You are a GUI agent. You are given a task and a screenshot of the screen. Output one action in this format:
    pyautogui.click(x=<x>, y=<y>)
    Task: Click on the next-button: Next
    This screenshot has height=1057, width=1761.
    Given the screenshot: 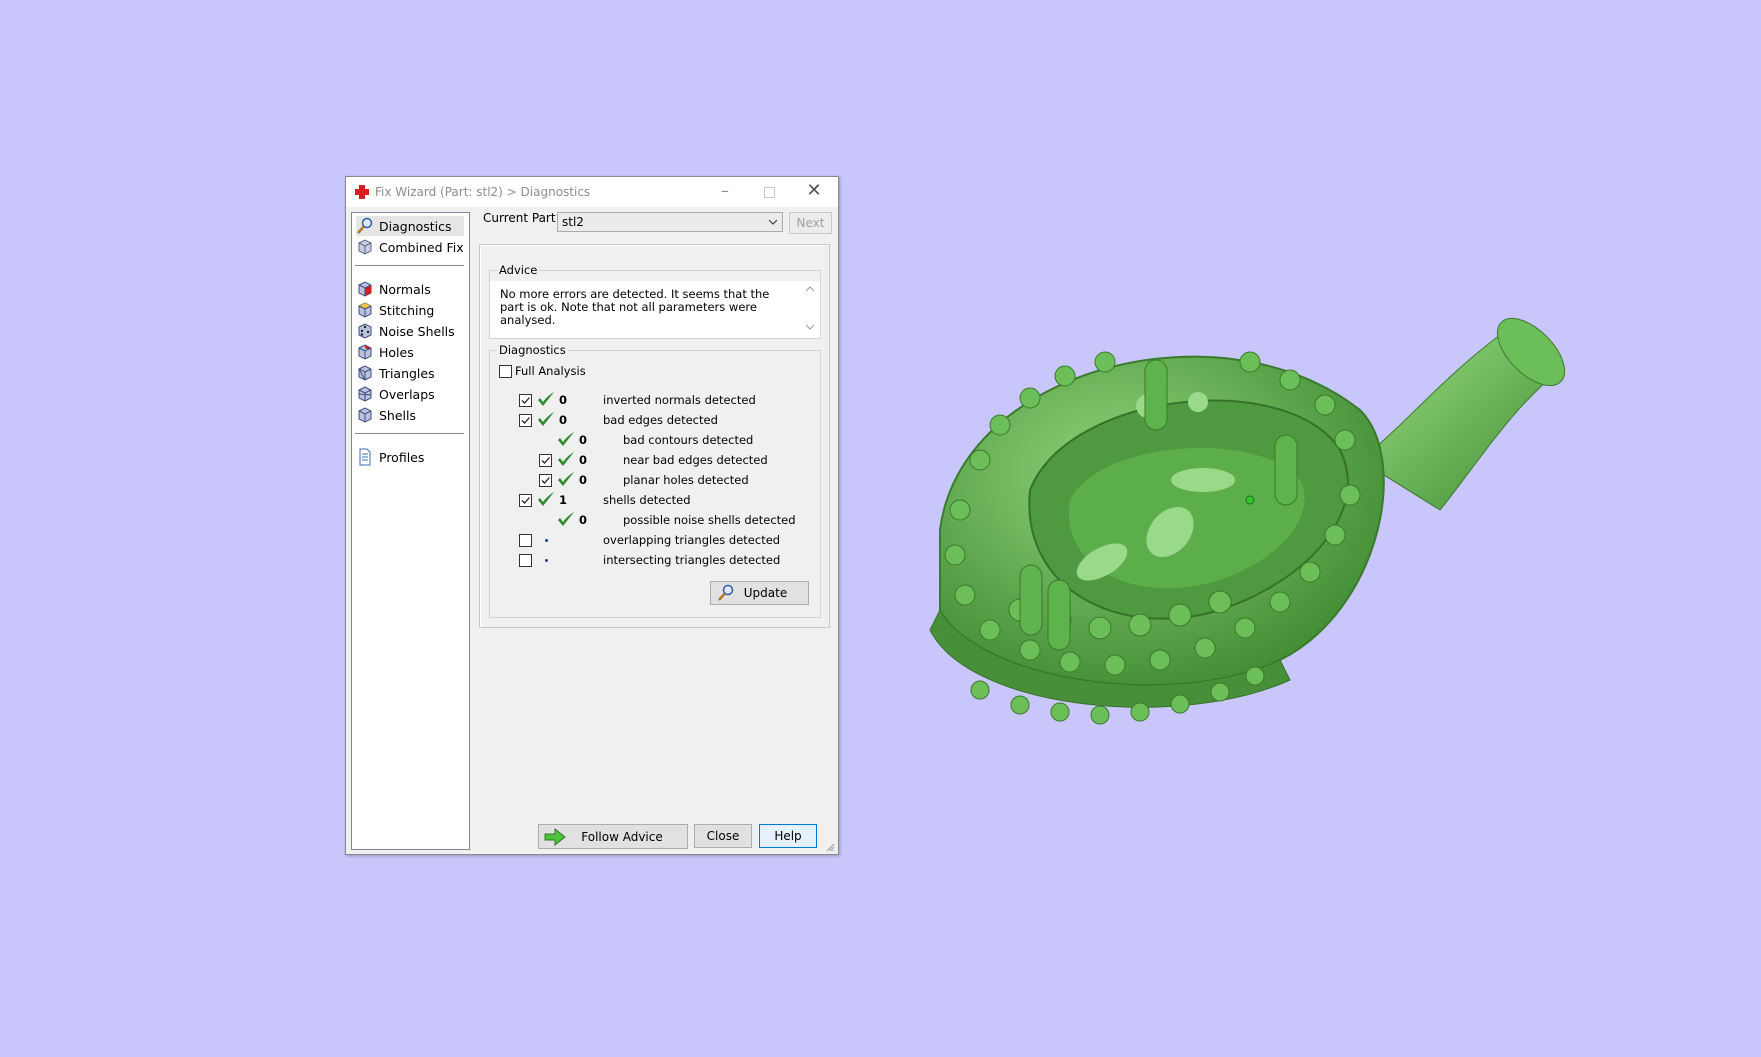 What is the action you would take?
    pyautogui.click(x=810, y=223)
    